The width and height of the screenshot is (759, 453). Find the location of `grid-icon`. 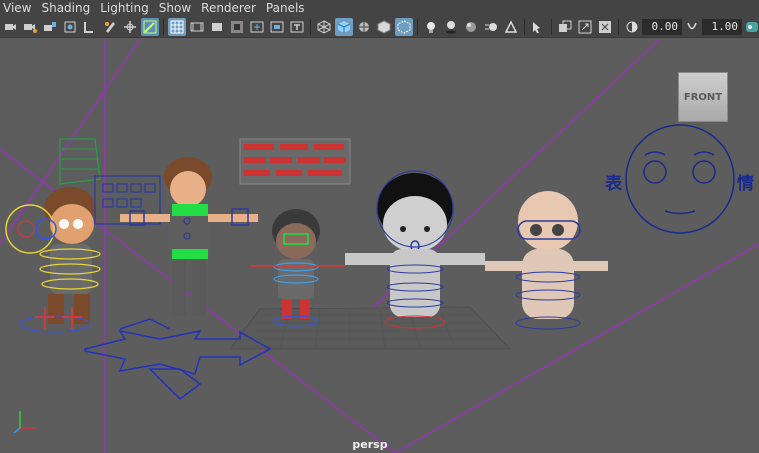

grid-icon is located at coordinates (177, 26).